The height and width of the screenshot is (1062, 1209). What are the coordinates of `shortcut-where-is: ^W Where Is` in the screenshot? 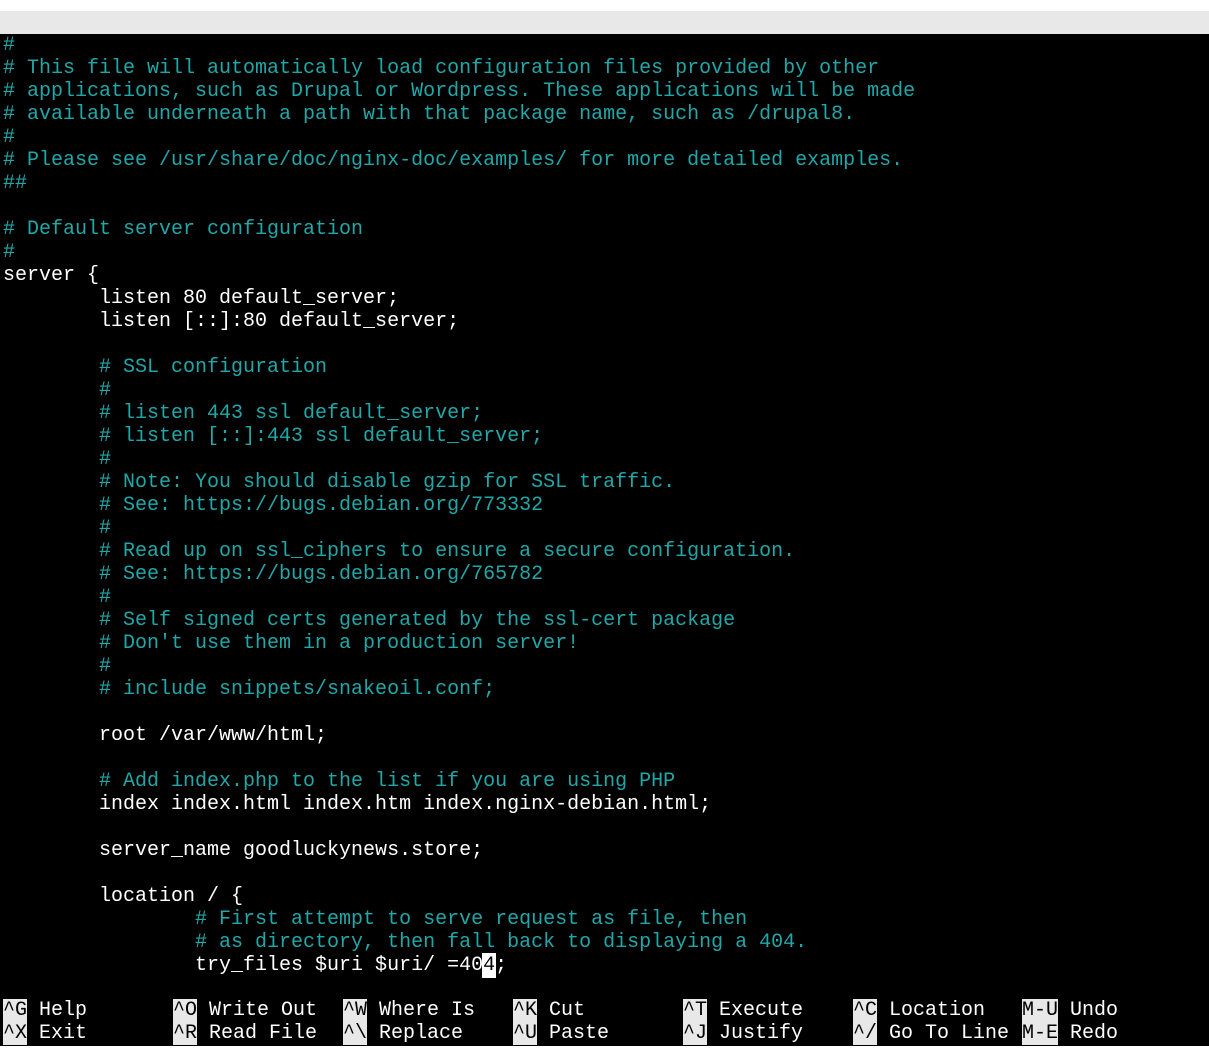 It's located at (409, 1010).